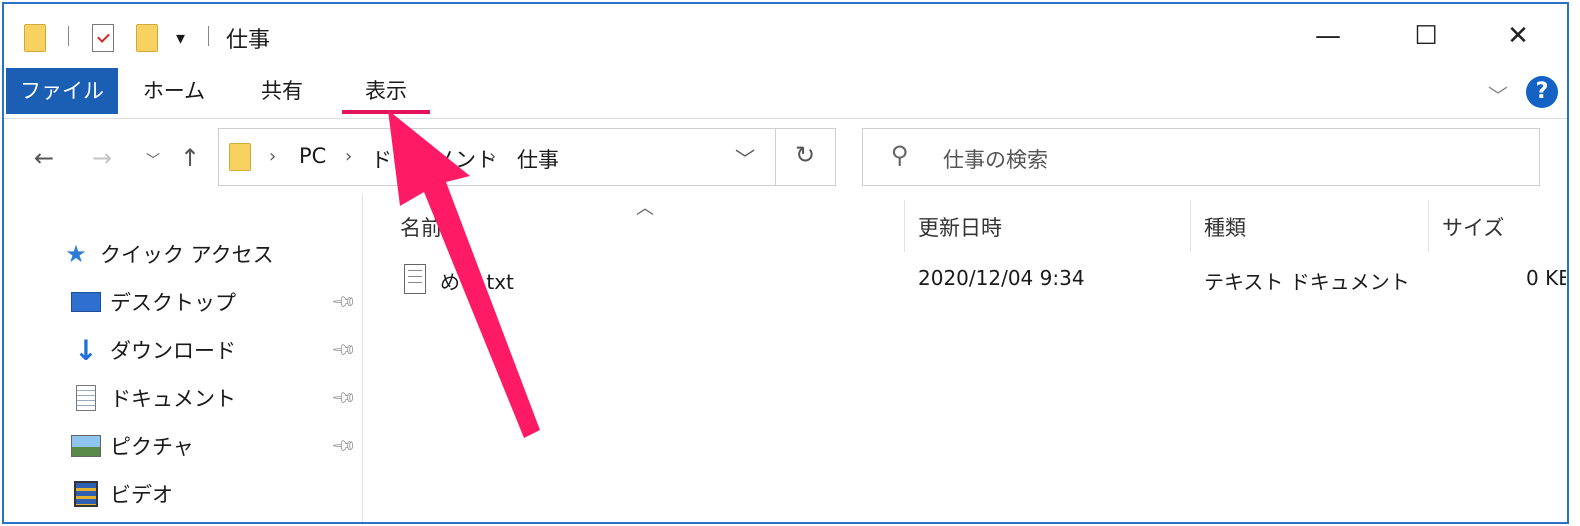  Describe the element at coordinates (1201, 157) in the screenshot. I see `search-box: ⚲ 仕事の検索` at that location.